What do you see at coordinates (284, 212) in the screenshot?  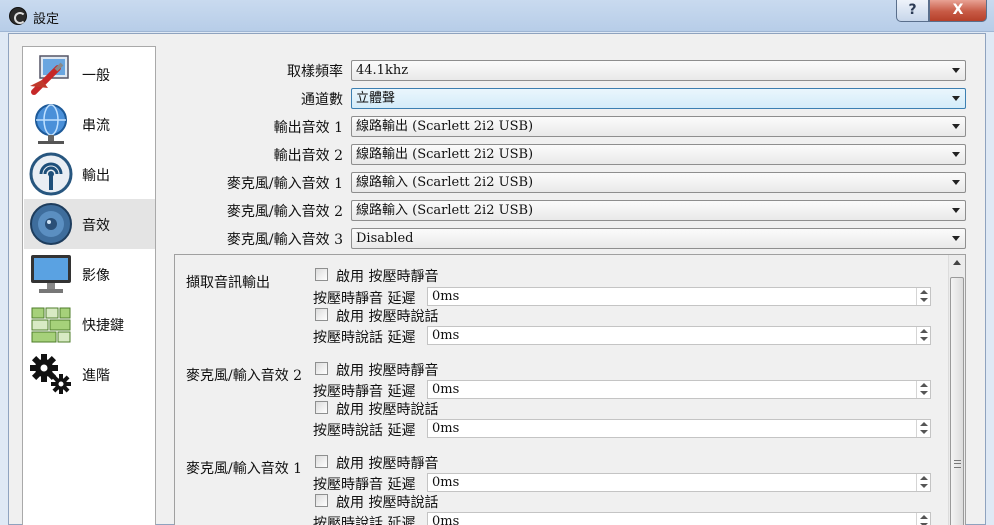 I see `mic-audio-2-label: 麥克風/輸入音效 2` at bounding box center [284, 212].